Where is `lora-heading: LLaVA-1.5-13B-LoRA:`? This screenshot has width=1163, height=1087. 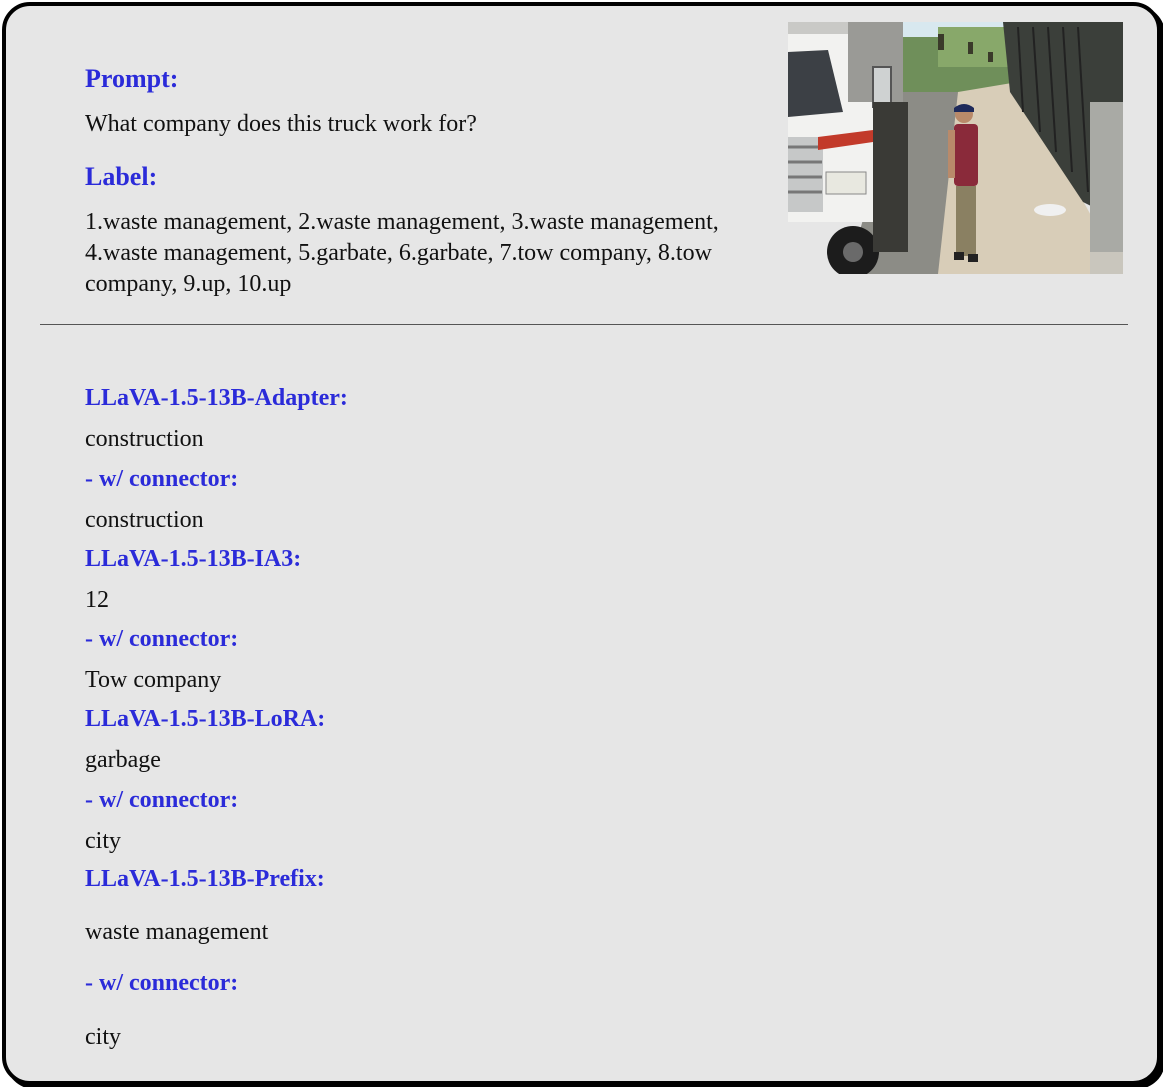
lora-heading: LLaVA-1.5-13B-LoRA: is located at coordinates (205, 719).